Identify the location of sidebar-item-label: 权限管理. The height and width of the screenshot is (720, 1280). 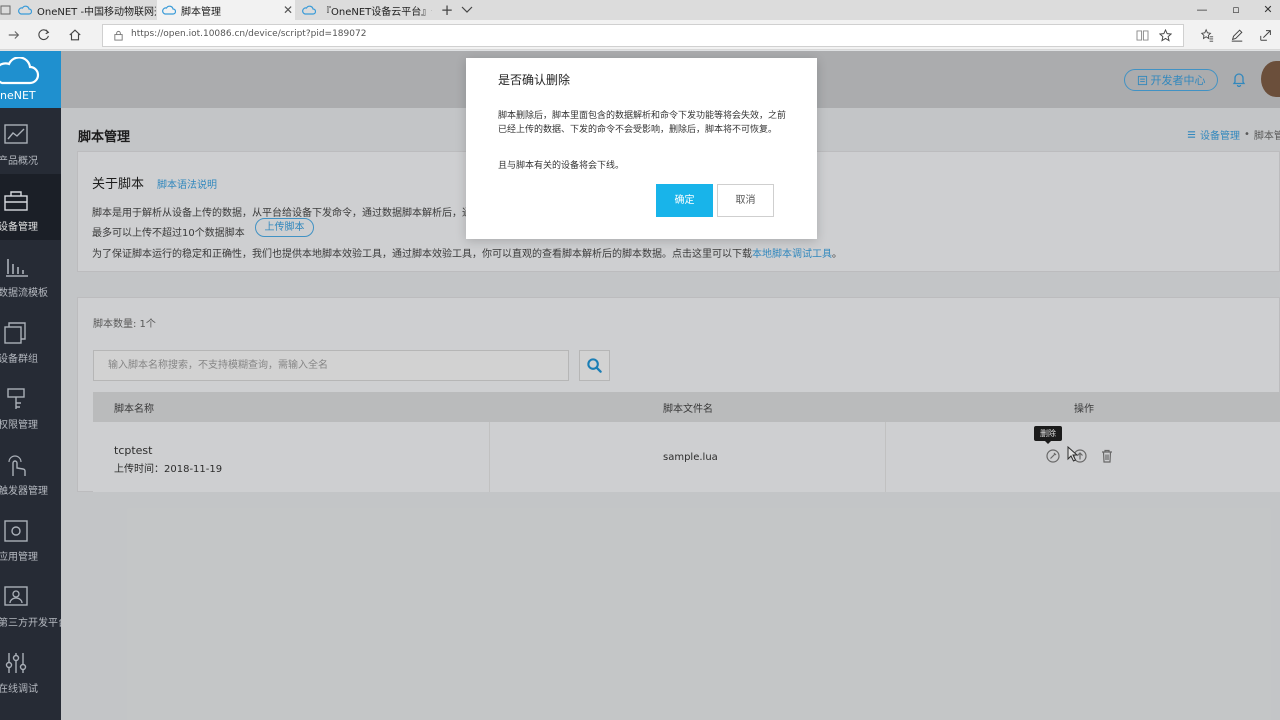
(19, 425).